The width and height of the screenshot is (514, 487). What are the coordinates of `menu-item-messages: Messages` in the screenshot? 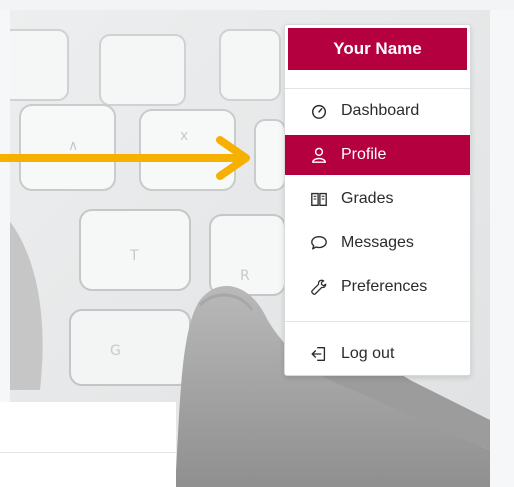 It's located at (377, 243).